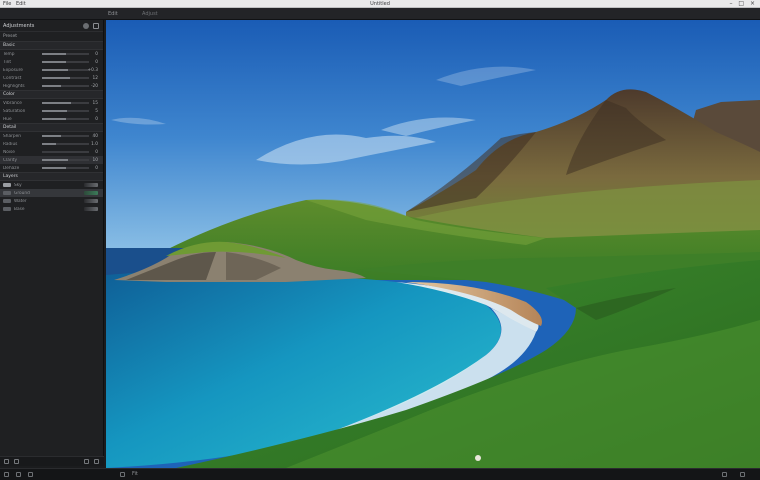 Image resolution: width=760 pixels, height=480 pixels. What do you see at coordinates (51, 176) in the screenshot?
I see `section-header-layers: Layers` at bounding box center [51, 176].